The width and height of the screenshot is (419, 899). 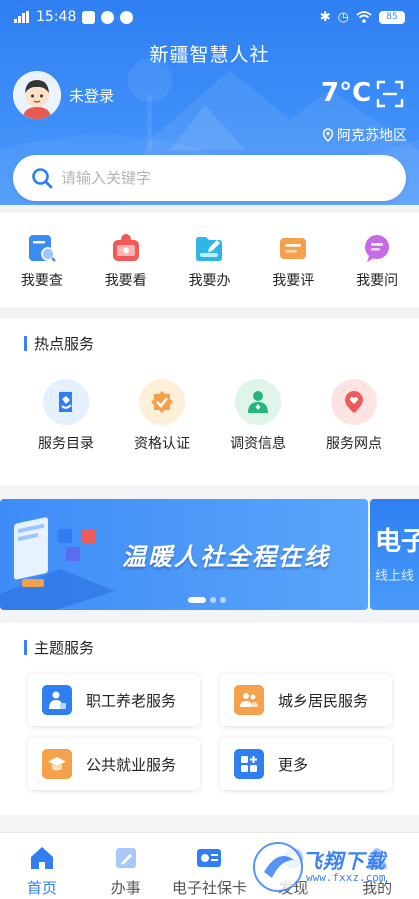 I want to click on hot-service-label: 服务网点, so click(x=354, y=444).